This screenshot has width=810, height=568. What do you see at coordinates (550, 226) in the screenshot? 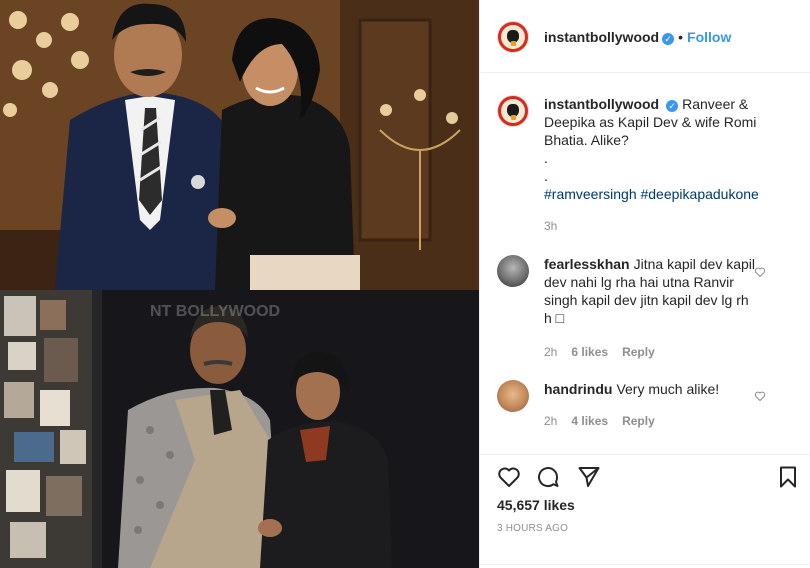
I see `caption-time: 3h` at bounding box center [550, 226].